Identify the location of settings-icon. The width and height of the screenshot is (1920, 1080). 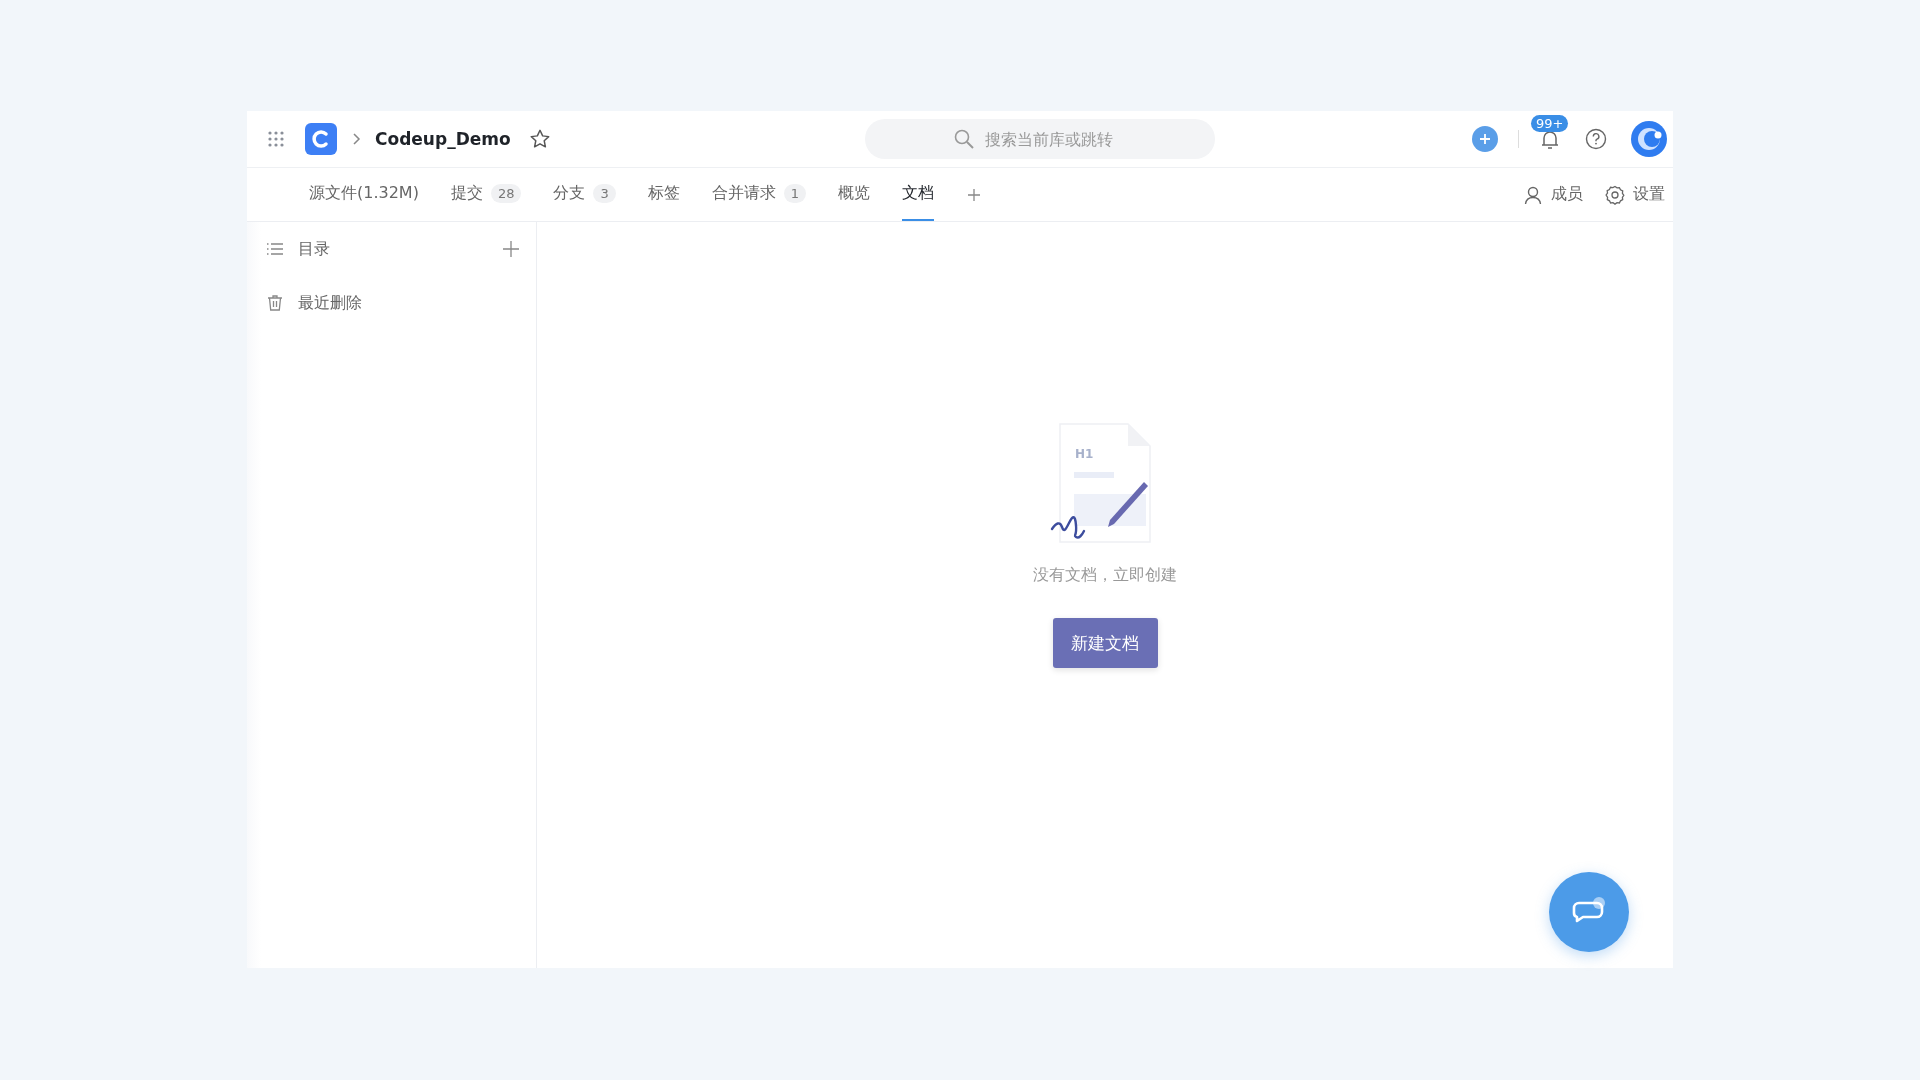
(1615, 194).